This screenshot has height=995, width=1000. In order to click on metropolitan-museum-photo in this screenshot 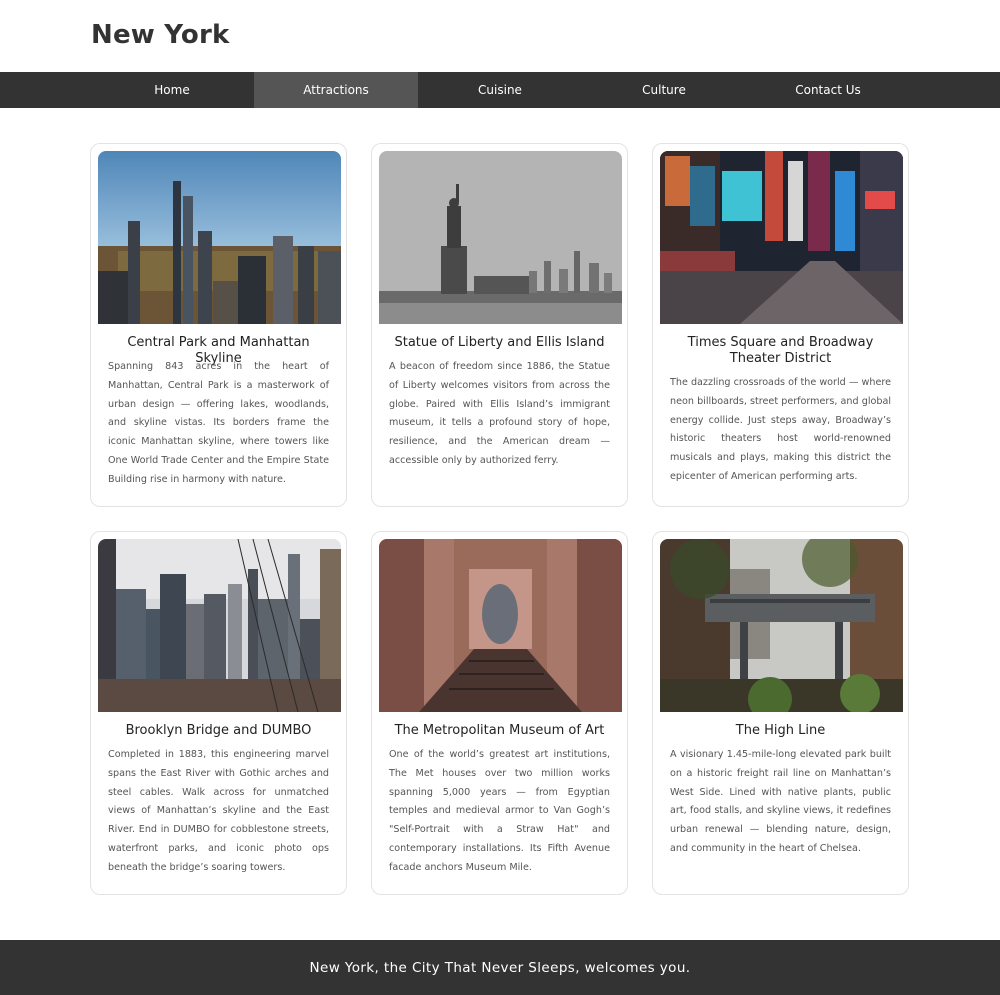, I will do `click(500, 625)`.